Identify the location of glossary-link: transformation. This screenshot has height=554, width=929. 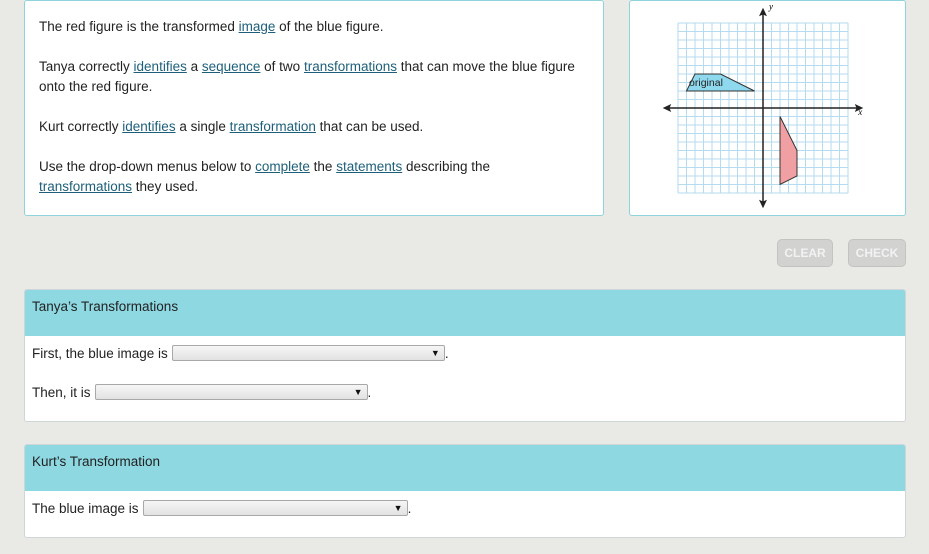
(273, 126).